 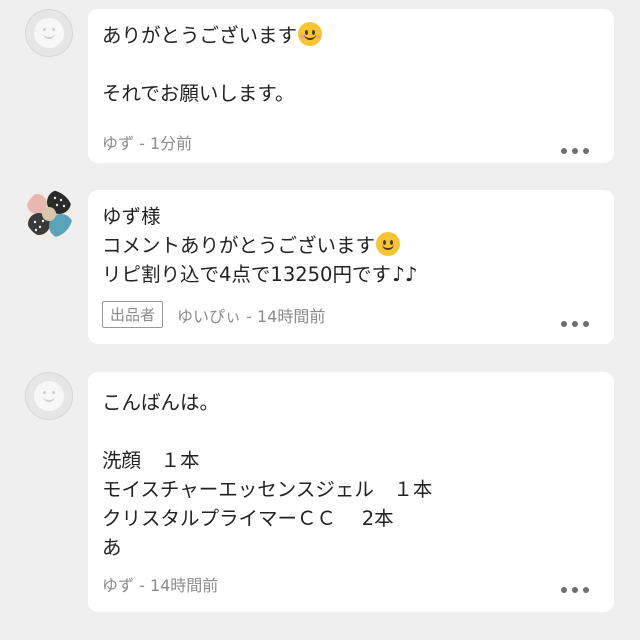 What do you see at coordinates (151, 460) in the screenshot?
I see `comment-text: 洗顔 １本` at bounding box center [151, 460].